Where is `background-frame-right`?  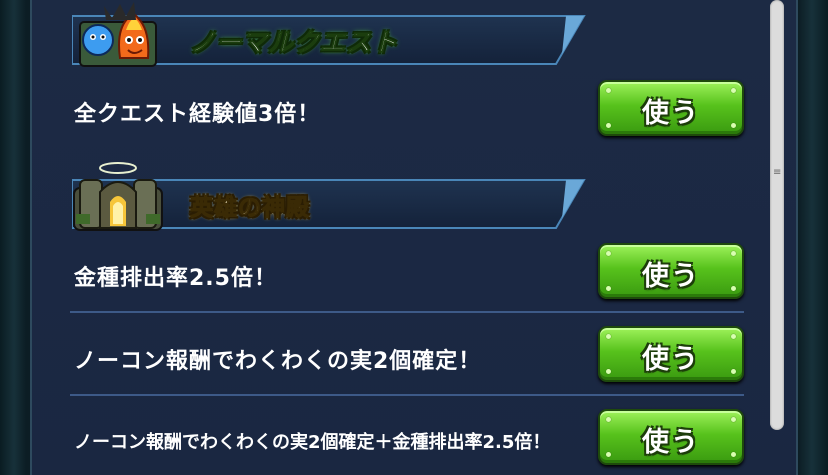 background-frame-right is located at coordinates (813, 237).